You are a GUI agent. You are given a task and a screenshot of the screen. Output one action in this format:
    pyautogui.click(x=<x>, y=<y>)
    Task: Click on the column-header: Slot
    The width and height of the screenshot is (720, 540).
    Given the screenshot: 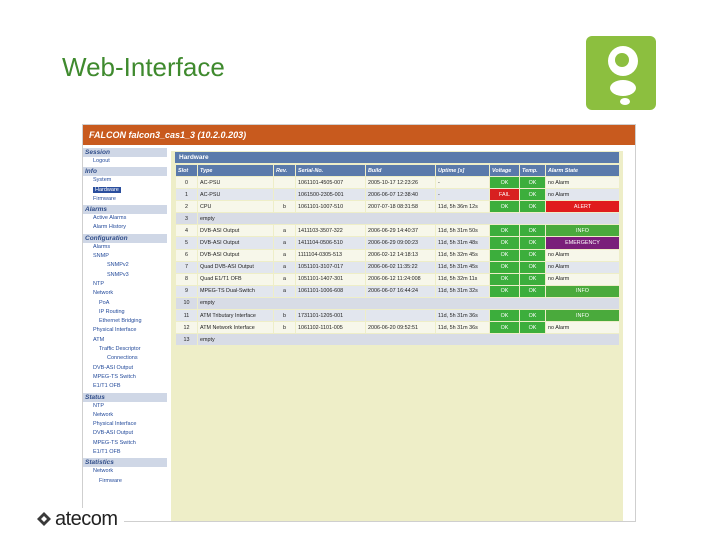 What is the action you would take?
    pyautogui.click(x=186, y=170)
    